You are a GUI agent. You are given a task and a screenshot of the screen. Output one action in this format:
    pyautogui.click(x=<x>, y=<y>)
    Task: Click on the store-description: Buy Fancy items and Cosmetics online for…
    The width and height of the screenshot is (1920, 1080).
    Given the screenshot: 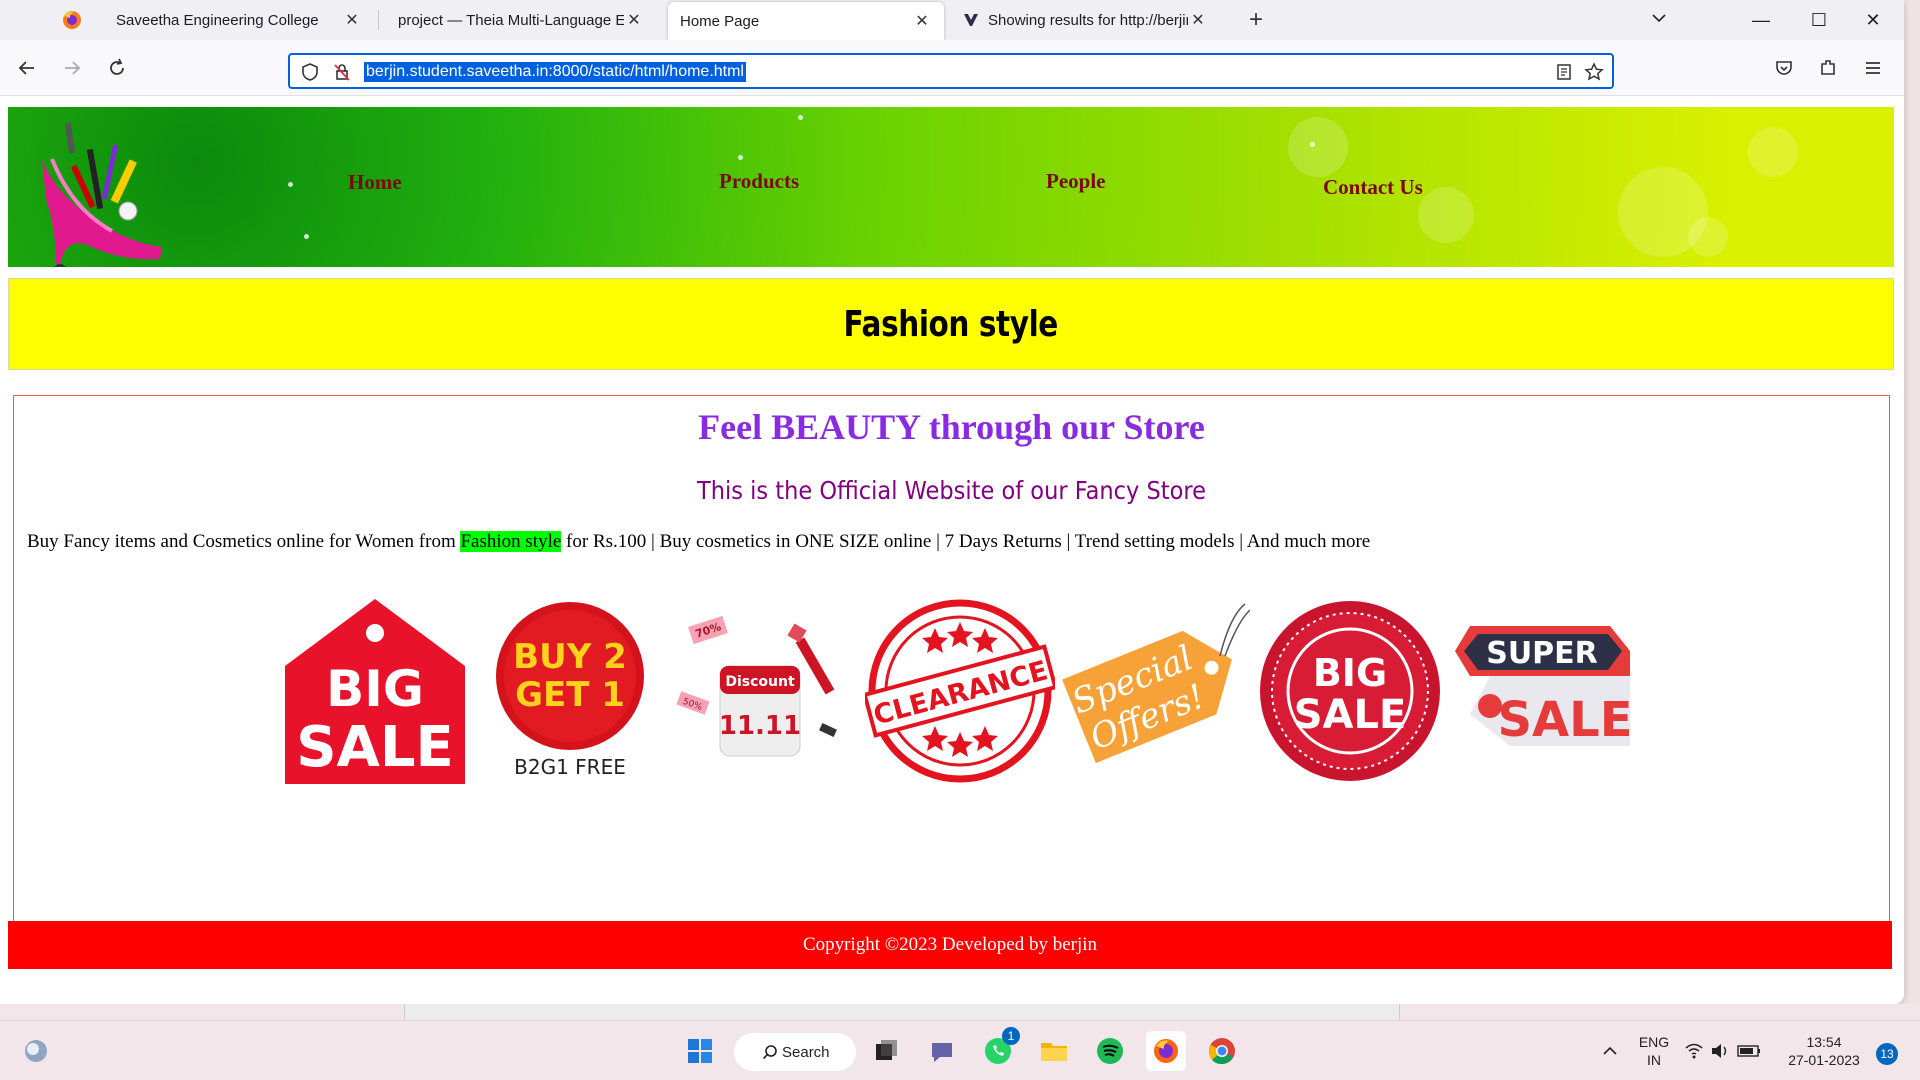 What is the action you would take?
    pyautogui.click(x=698, y=542)
    